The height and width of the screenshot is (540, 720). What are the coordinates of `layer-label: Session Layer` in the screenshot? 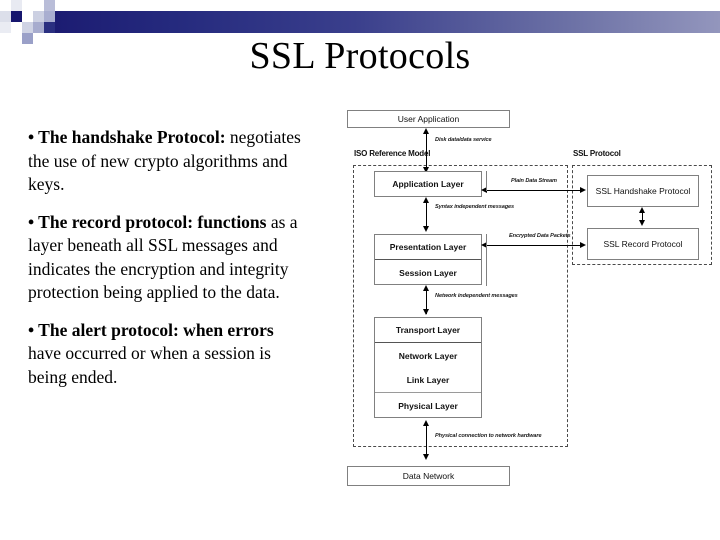 It's located at (428, 272).